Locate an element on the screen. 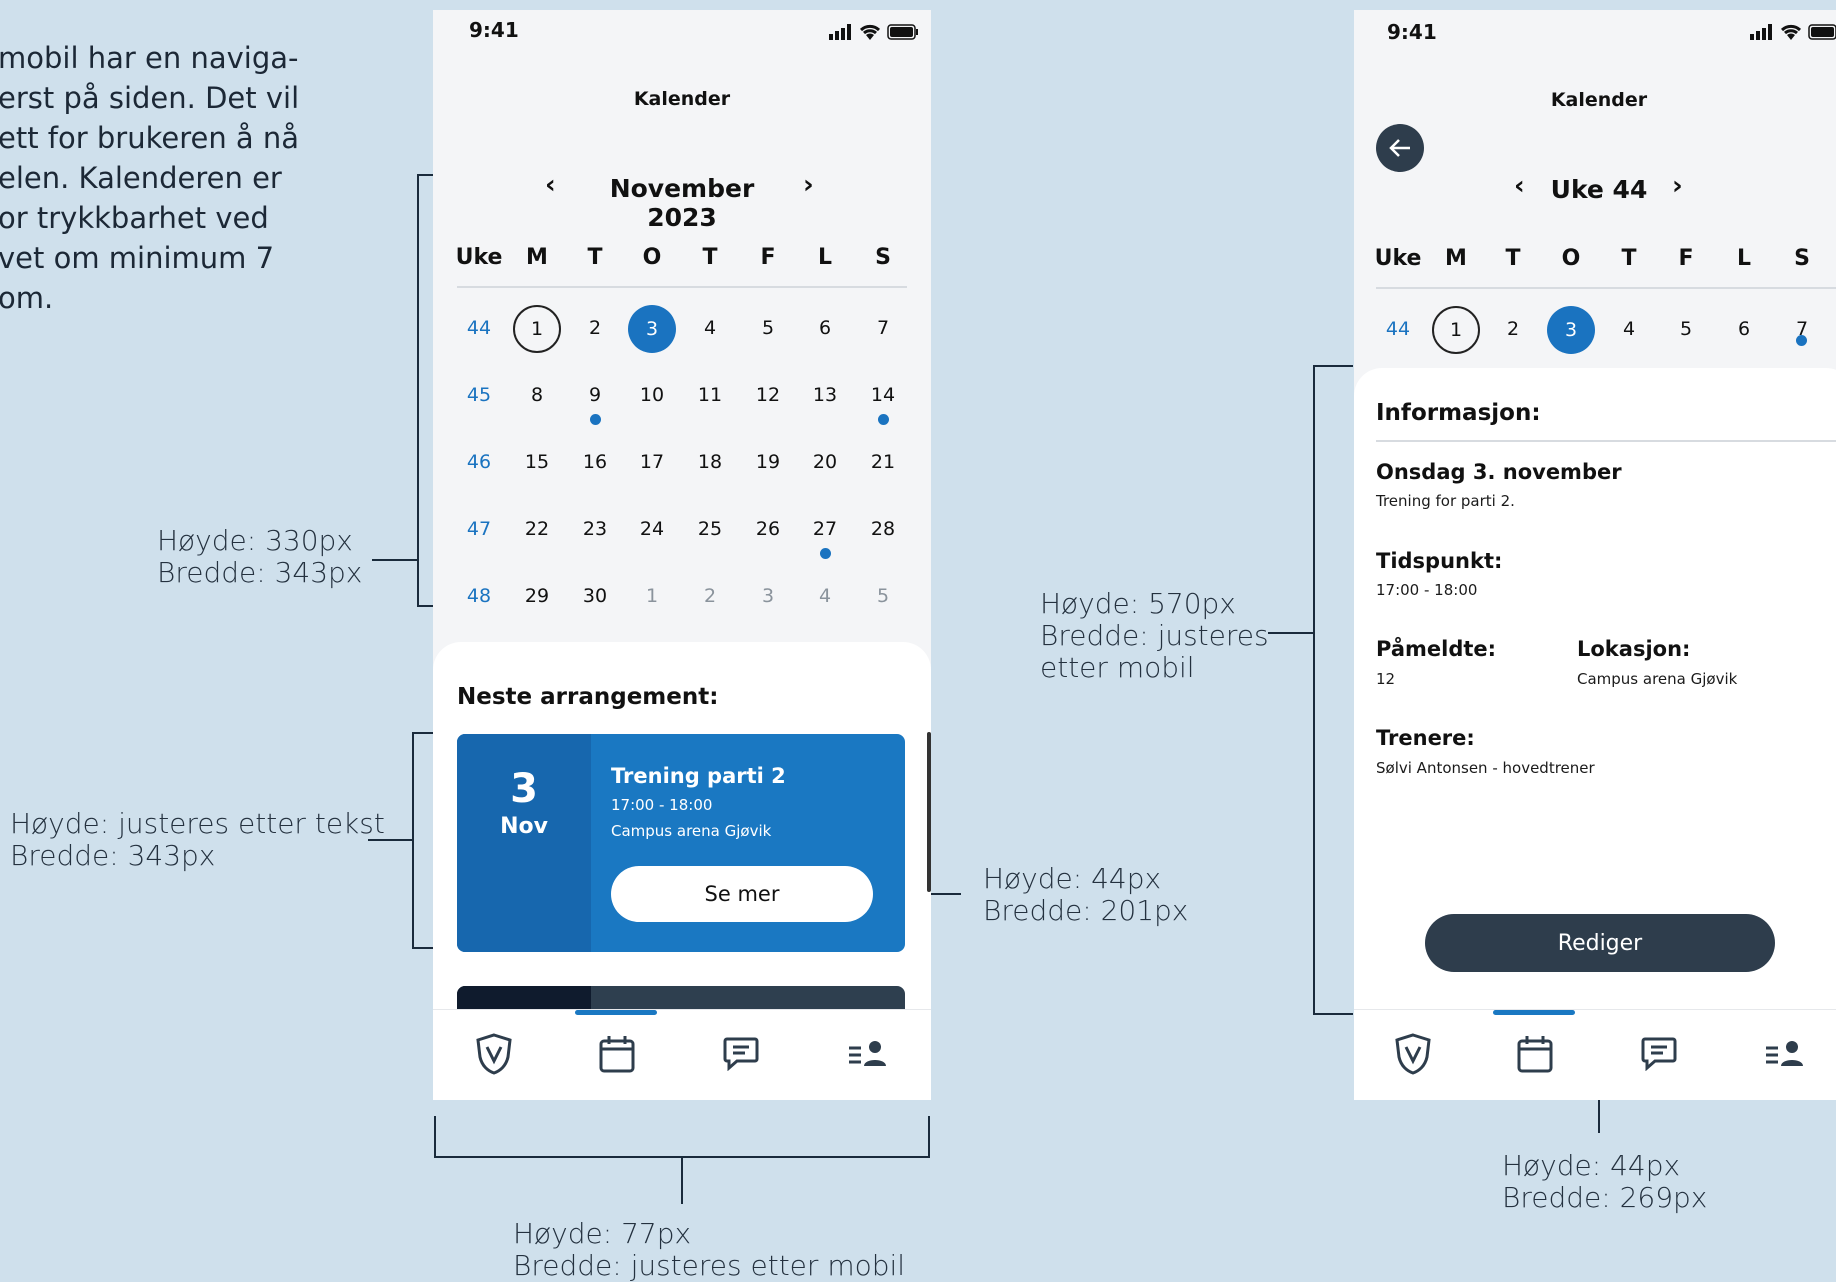 The width and height of the screenshot is (1836, 1282). profile-list-icon is located at coordinates (1784, 1053).